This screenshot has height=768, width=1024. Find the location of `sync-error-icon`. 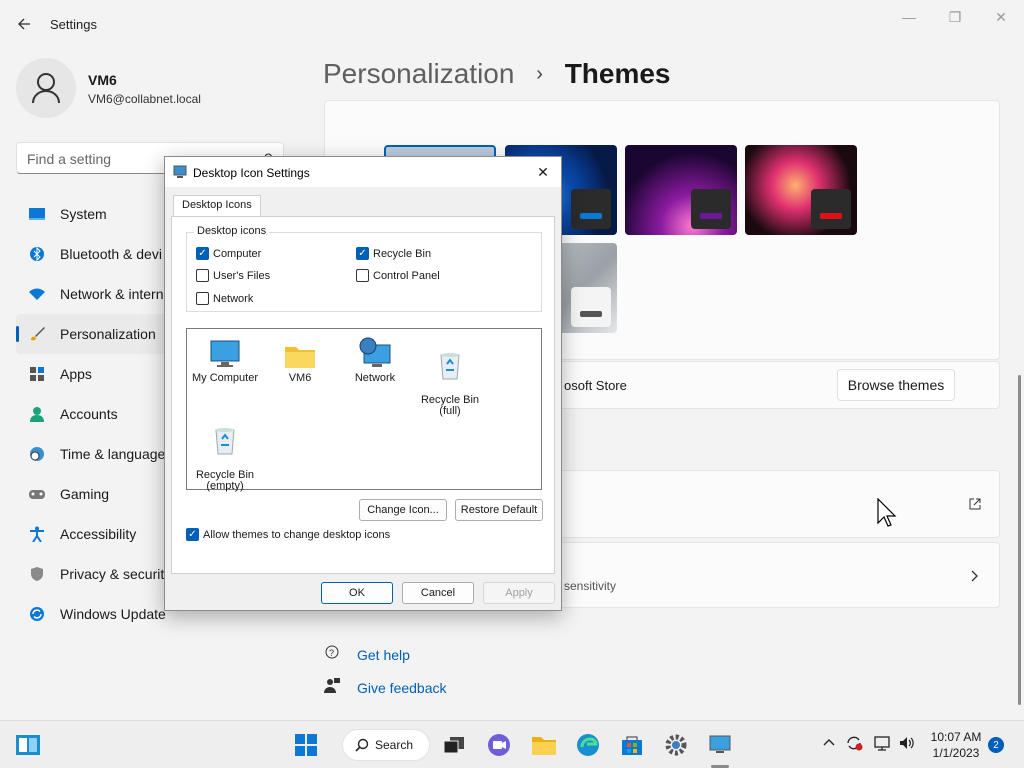

sync-error-icon is located at coordinates (855, 743).